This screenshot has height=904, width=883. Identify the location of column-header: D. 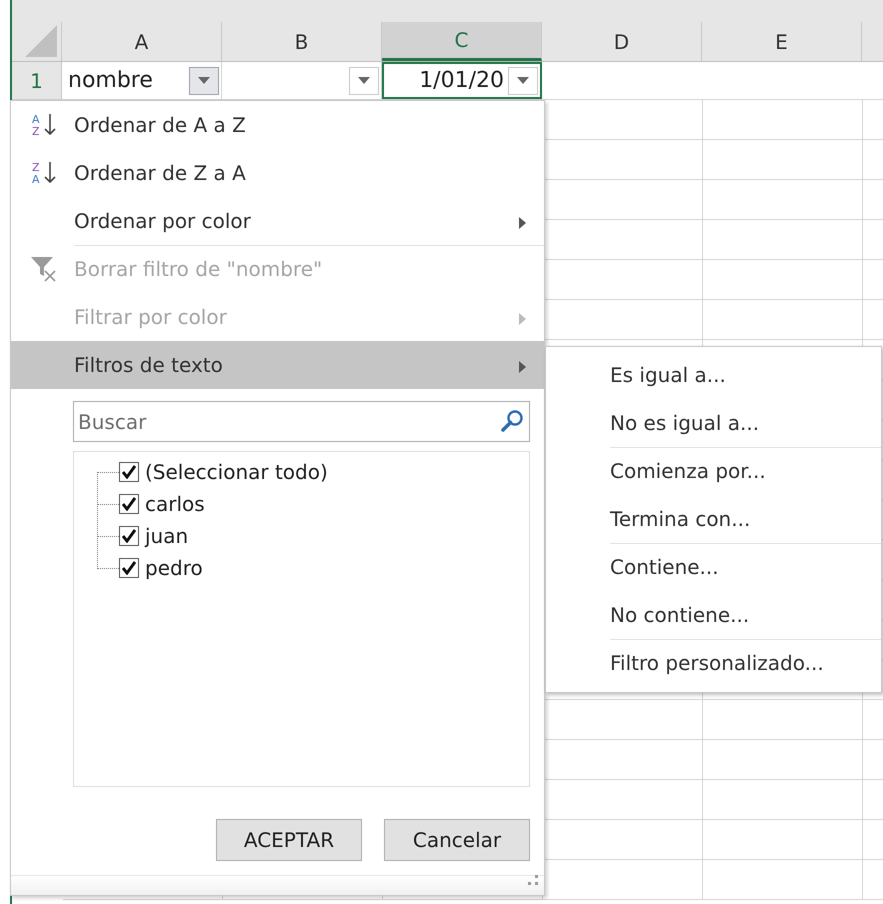
(622, 41).